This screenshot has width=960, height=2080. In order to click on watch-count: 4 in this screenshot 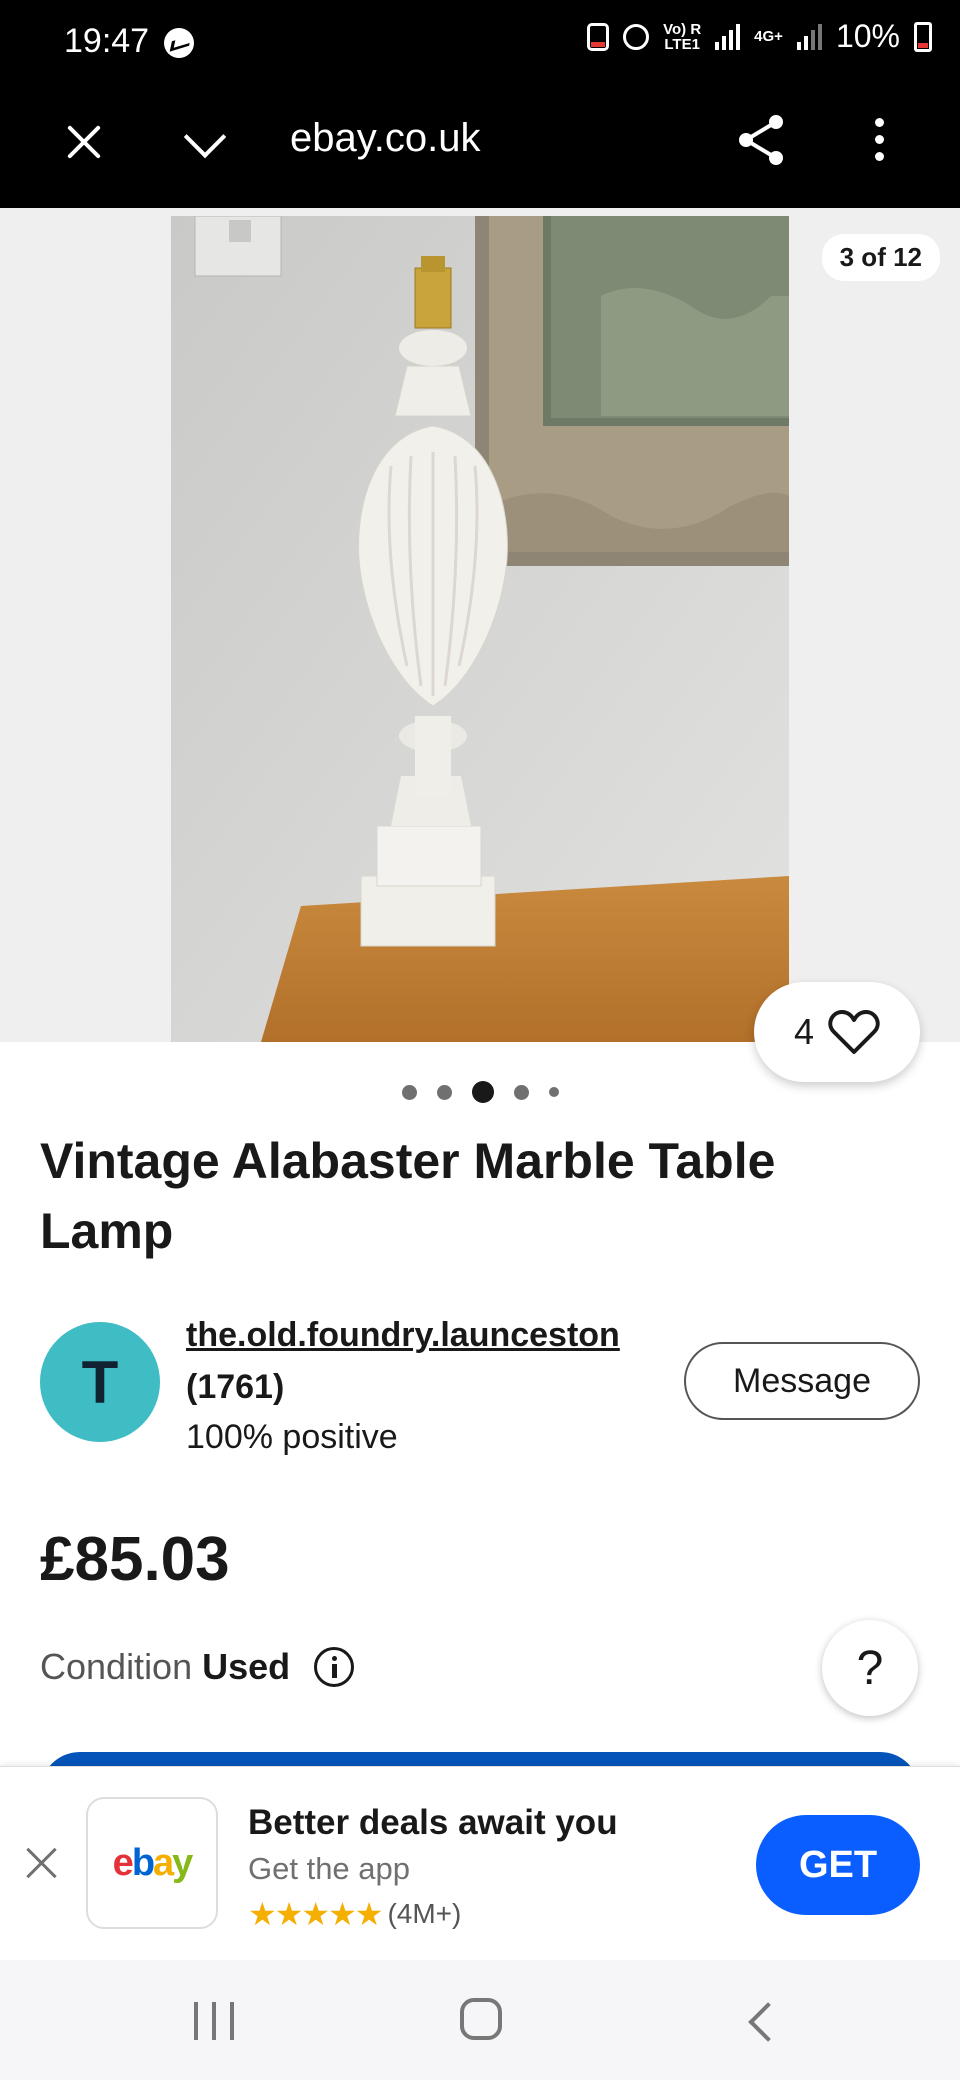, I will do `click(804, 1031)`.